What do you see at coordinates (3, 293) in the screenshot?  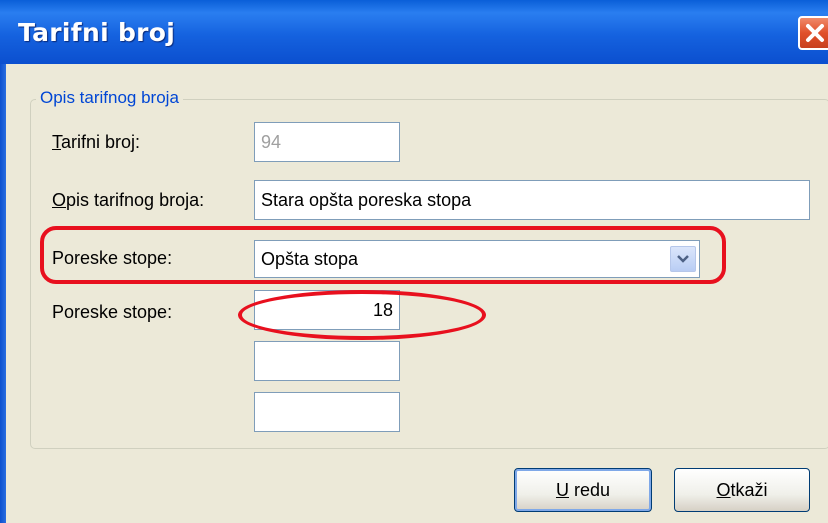 I see `window-border` at bounding box center [3, 293].